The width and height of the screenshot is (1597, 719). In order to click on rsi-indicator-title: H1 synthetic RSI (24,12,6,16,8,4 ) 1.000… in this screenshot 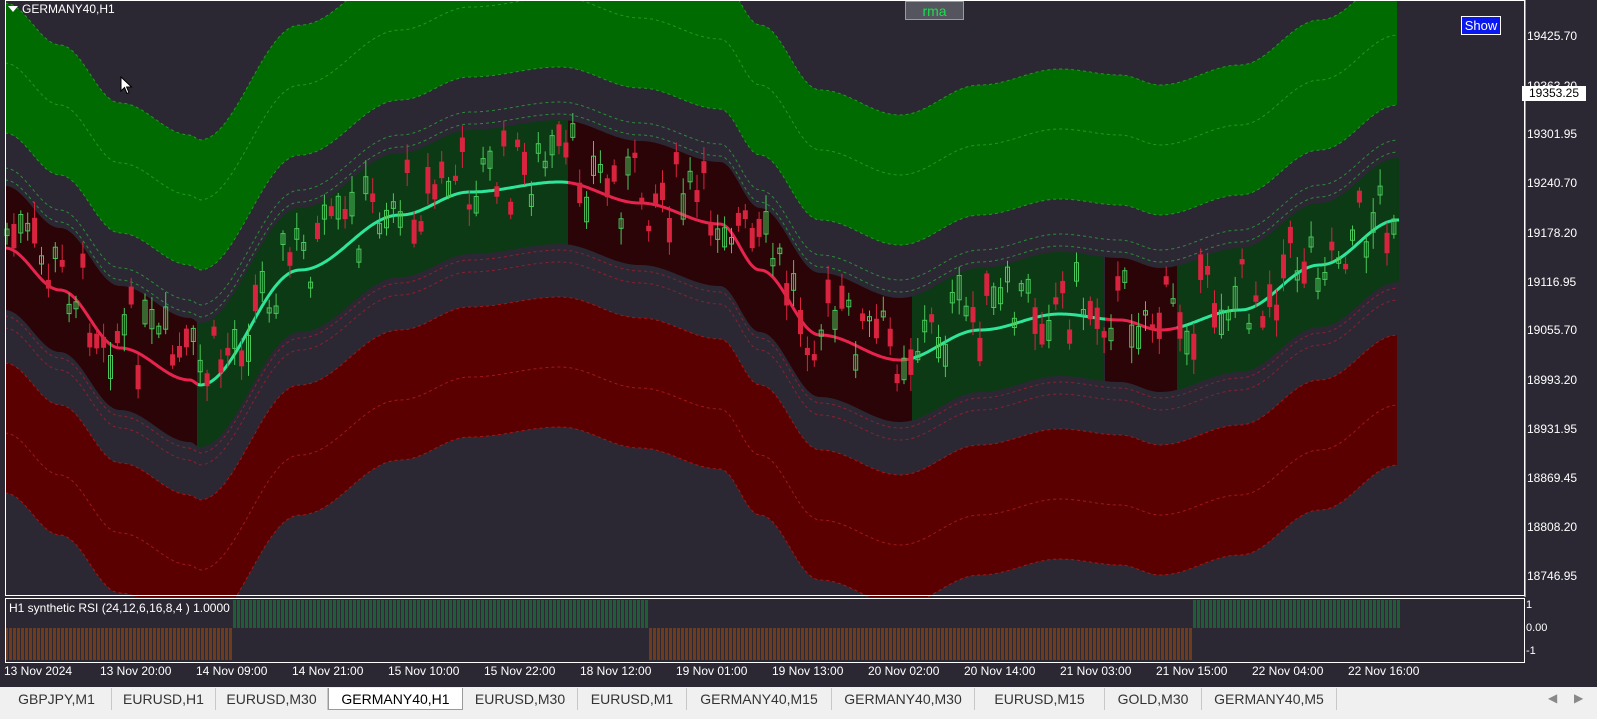, I will do `click(119, 608)`.